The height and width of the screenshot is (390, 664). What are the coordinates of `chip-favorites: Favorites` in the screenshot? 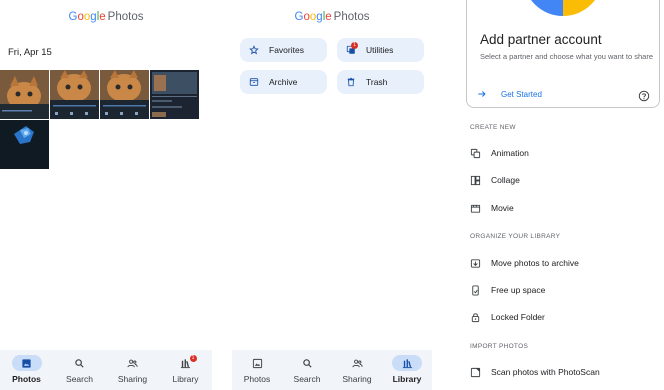 It's located at (283, 50).